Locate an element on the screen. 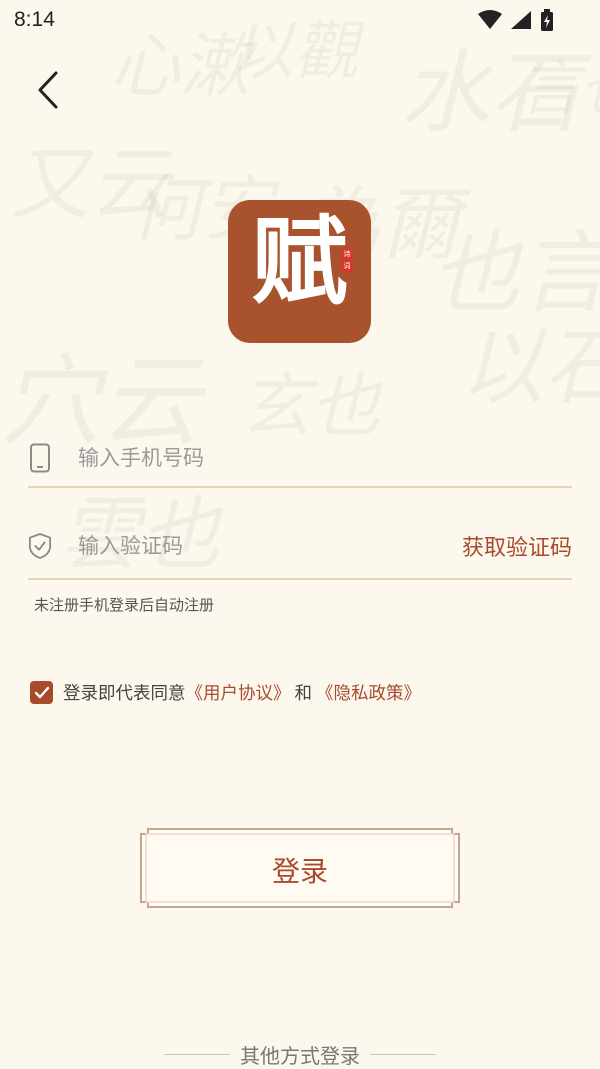 The image size is (600, 1069). agreement-prefix: 登录即代表同意 is located at coordinates (124, 694).